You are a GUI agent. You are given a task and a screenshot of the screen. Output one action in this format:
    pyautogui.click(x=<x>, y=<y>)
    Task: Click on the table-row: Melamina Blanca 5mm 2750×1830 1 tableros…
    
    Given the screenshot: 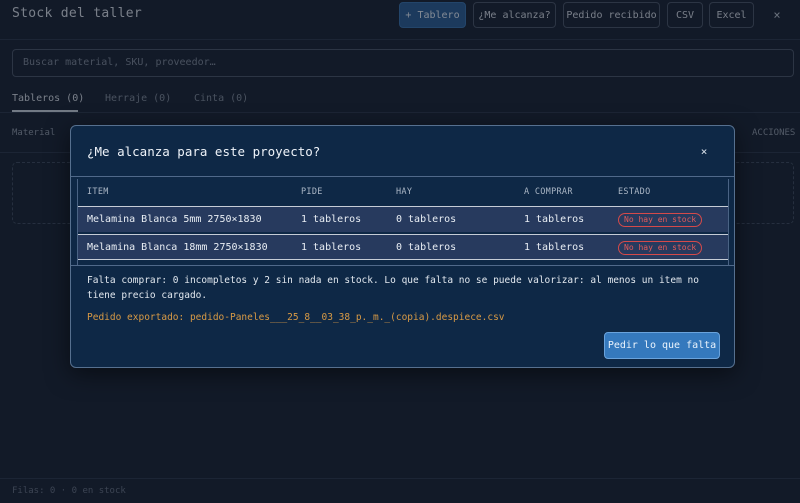 What is the action you would take?
    pyautogui.click(x=403, y=219)
    